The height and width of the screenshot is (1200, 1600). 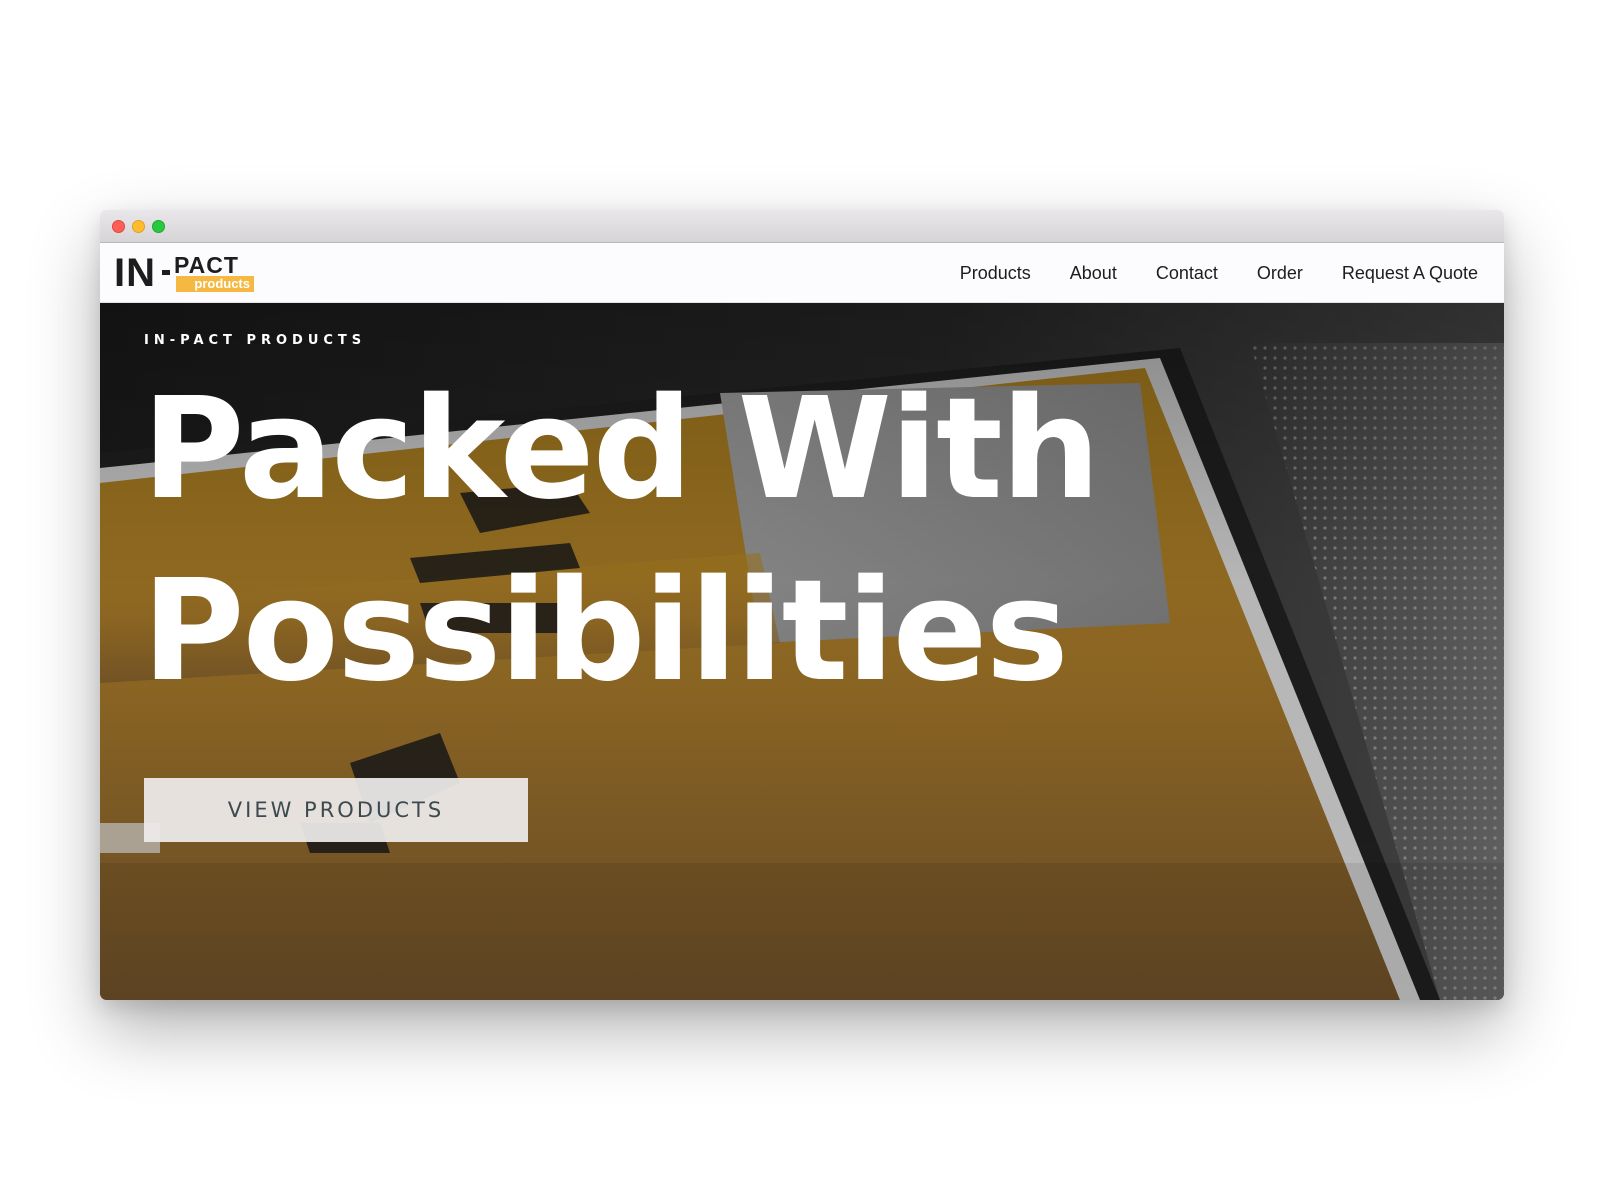 I want to click on logo-dash, so click(x=166, y=272).